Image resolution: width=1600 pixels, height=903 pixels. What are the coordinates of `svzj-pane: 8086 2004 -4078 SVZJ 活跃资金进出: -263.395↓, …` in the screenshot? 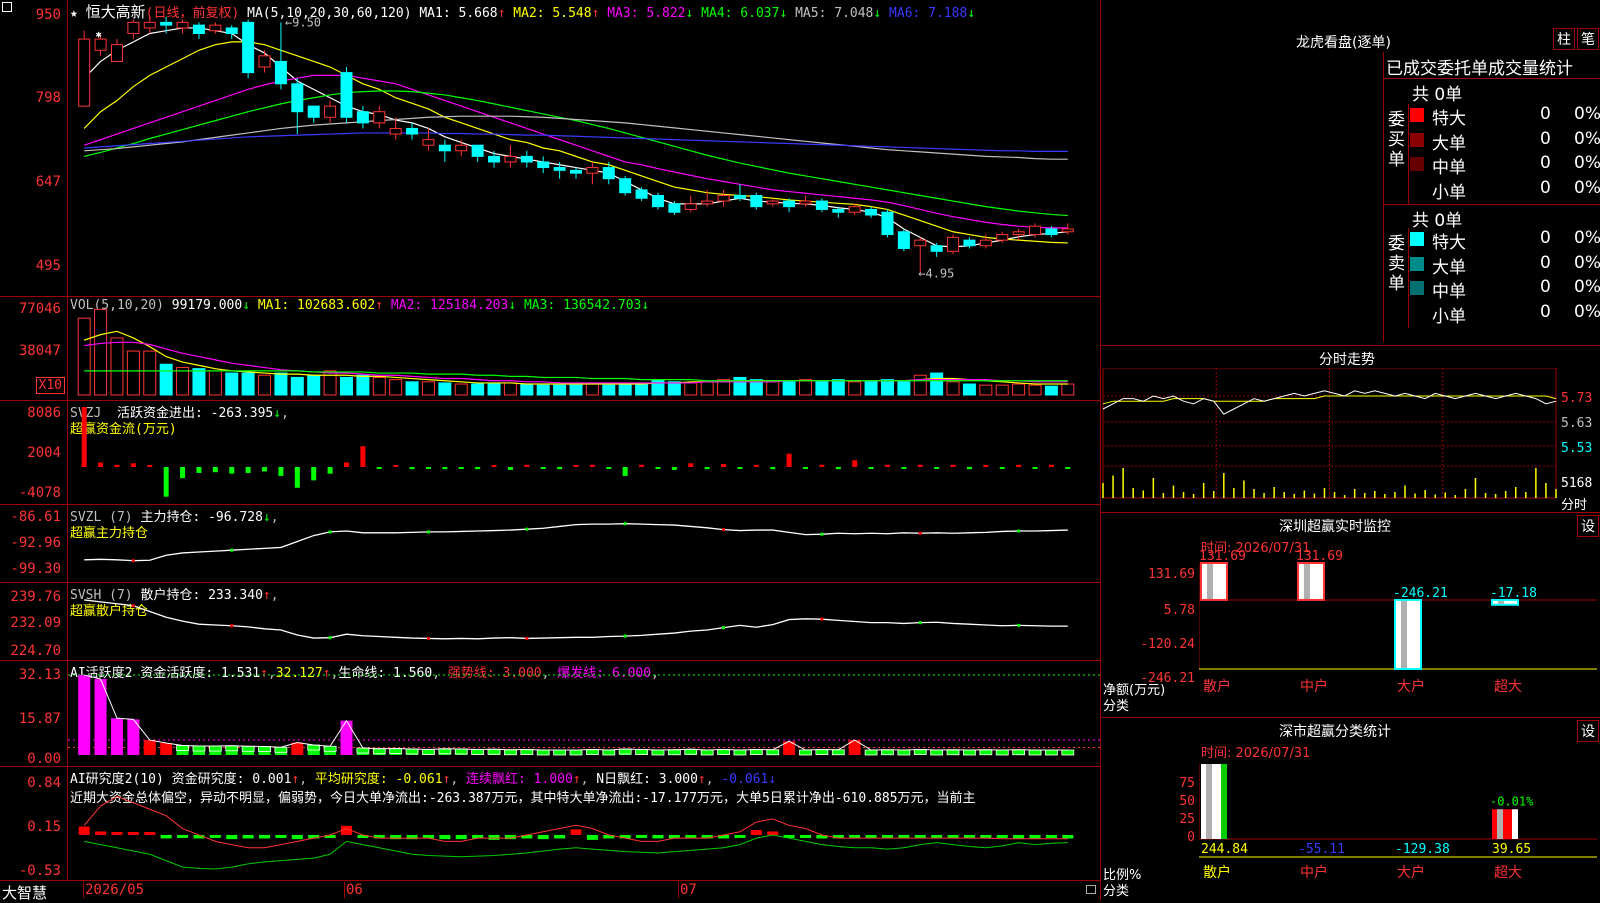 It's located at (550, 452).